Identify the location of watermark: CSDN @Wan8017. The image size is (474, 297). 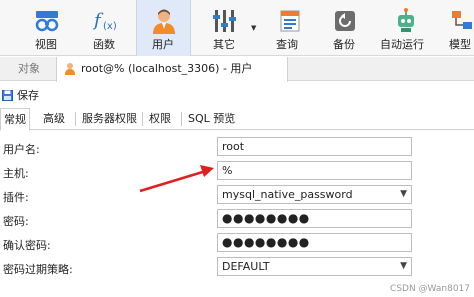
(430, 289).